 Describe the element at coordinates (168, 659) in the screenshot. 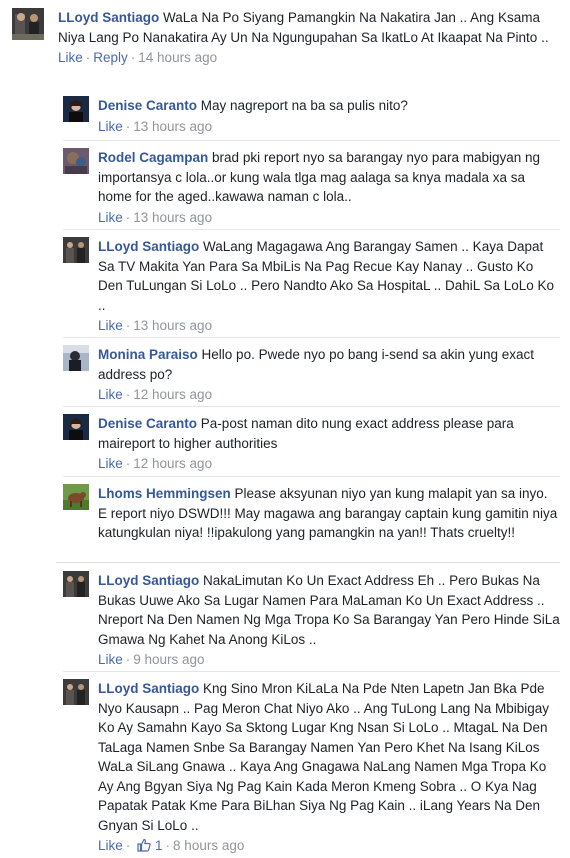

I see `timestamp: 9 hours ago` at that location.